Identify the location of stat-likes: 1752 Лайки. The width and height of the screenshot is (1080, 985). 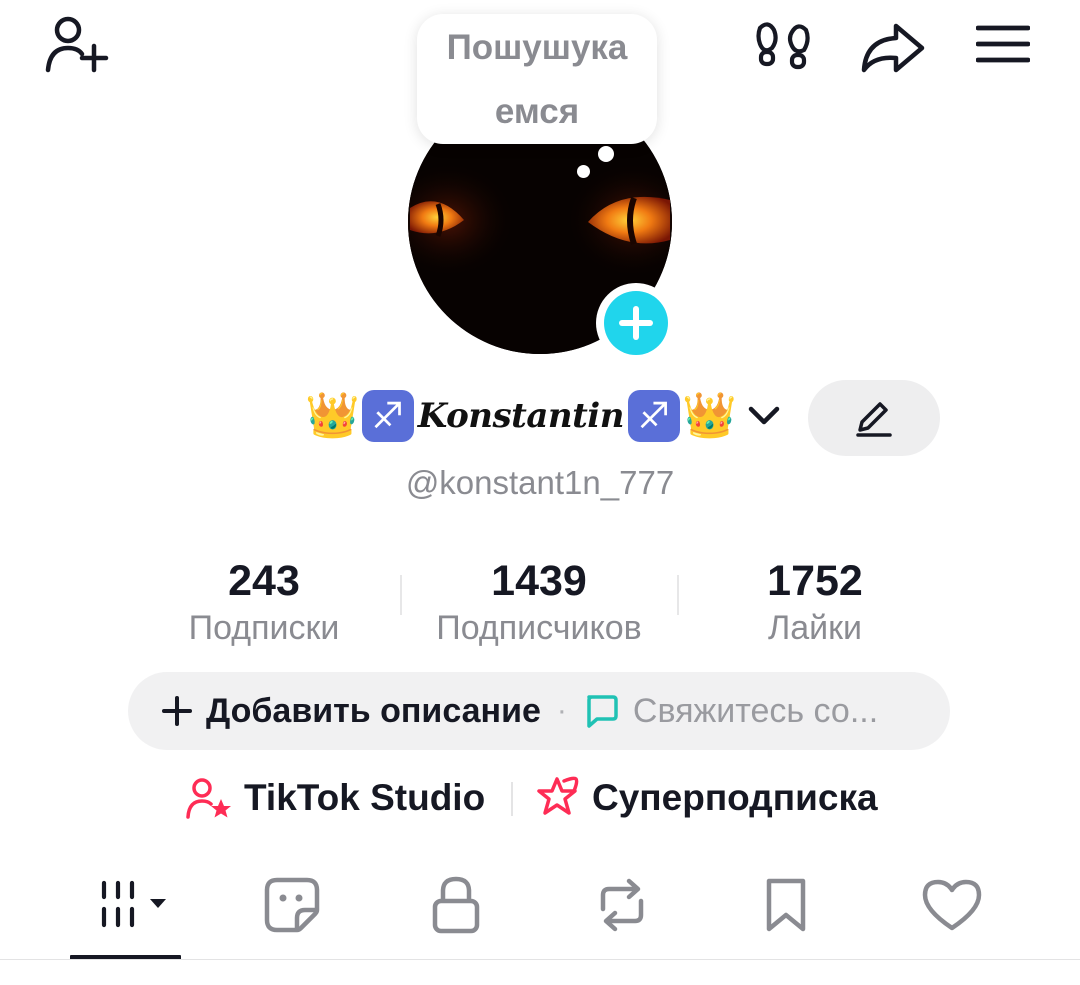
(815, 604).